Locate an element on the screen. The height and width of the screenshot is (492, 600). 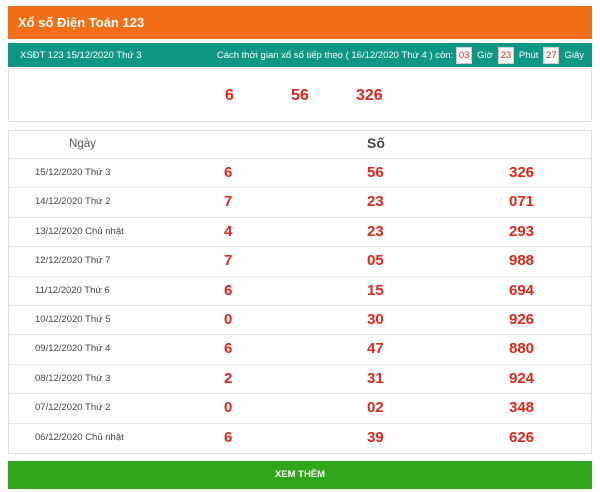
row-number-3: 924 is located at coordinates (522, 378).